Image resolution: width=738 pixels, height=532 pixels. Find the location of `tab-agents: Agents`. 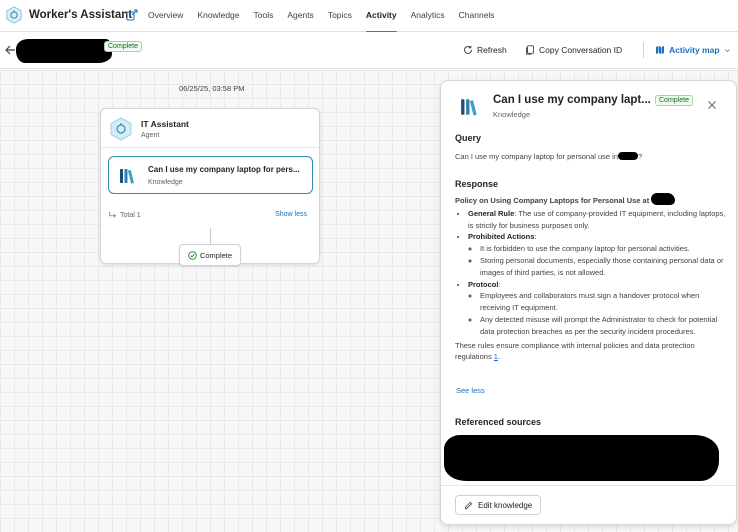

tab-agents: Agents is located at coordinates (300, 16).